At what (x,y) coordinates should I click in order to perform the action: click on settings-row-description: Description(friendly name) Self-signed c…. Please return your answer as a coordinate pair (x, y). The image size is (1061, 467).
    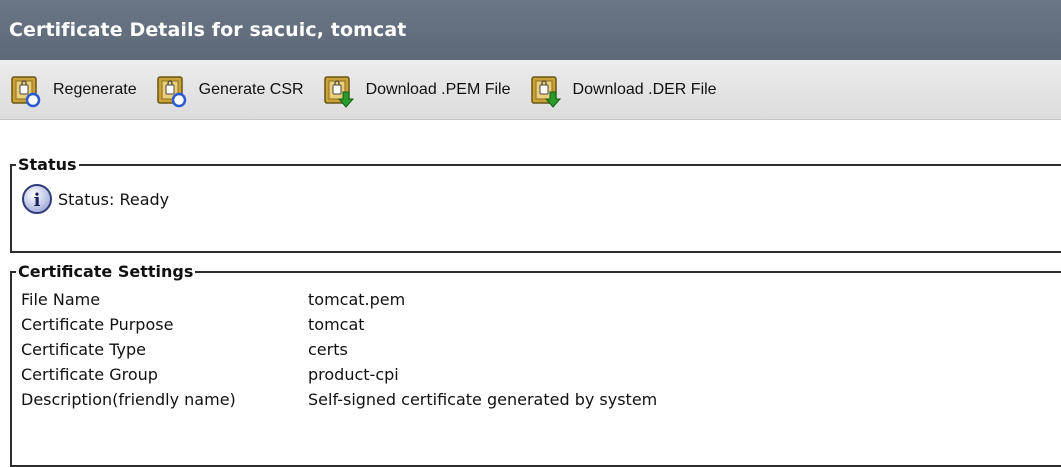
    Looking at the image, I should click on (339, 399).